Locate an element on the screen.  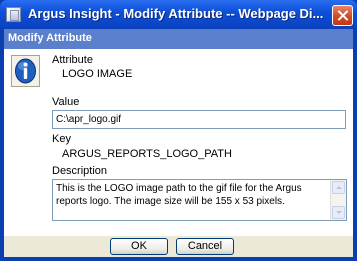
scroll-up-icon is located at coordinates (338, 187).